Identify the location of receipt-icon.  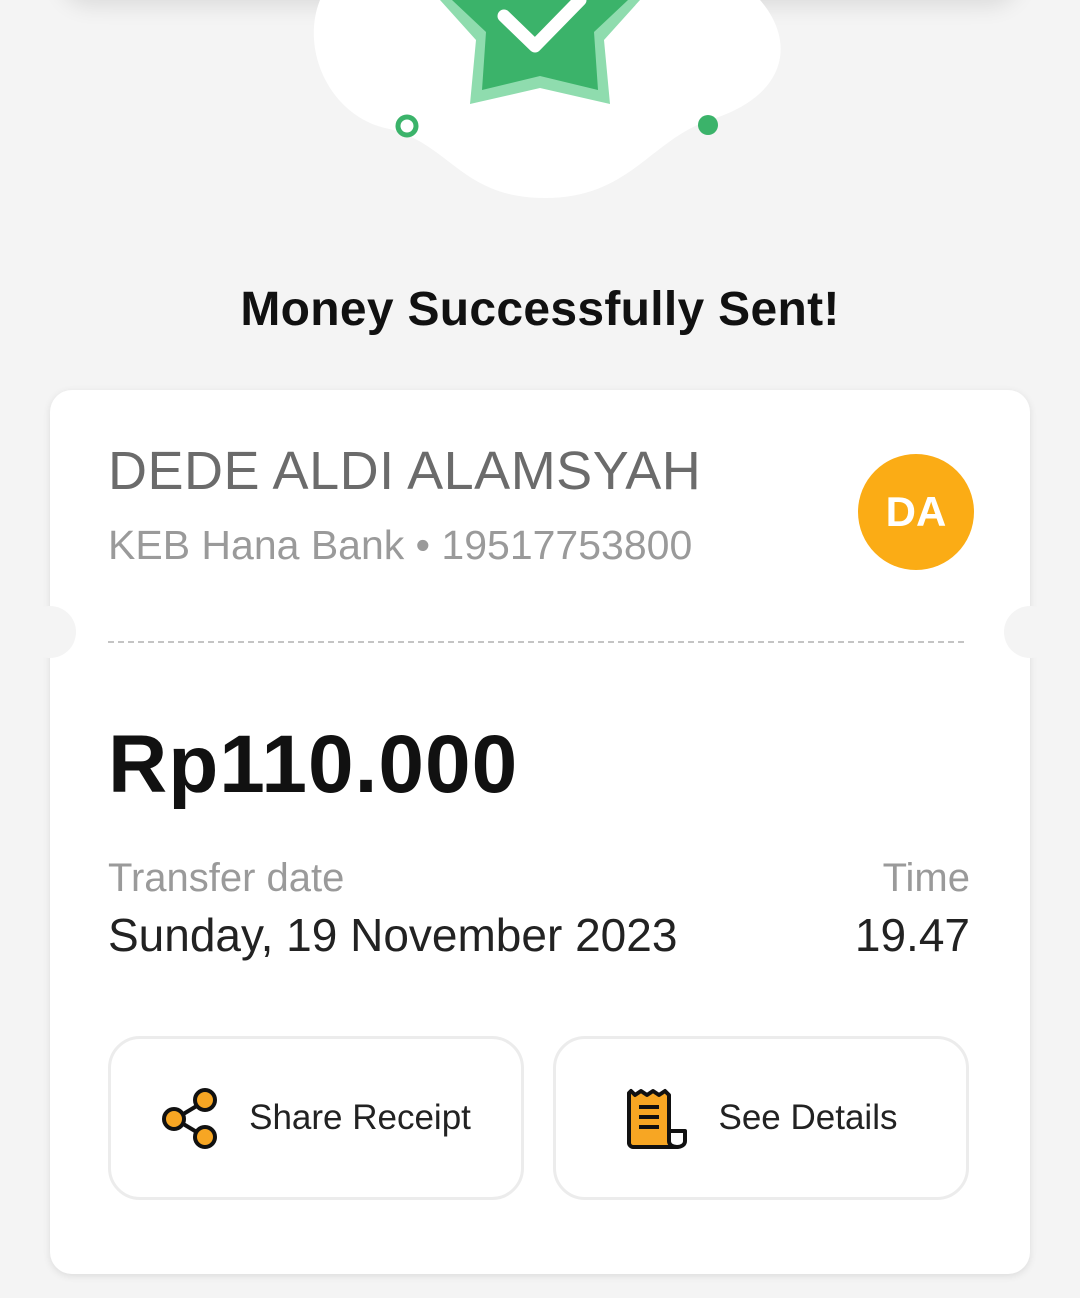
(658, 1118).